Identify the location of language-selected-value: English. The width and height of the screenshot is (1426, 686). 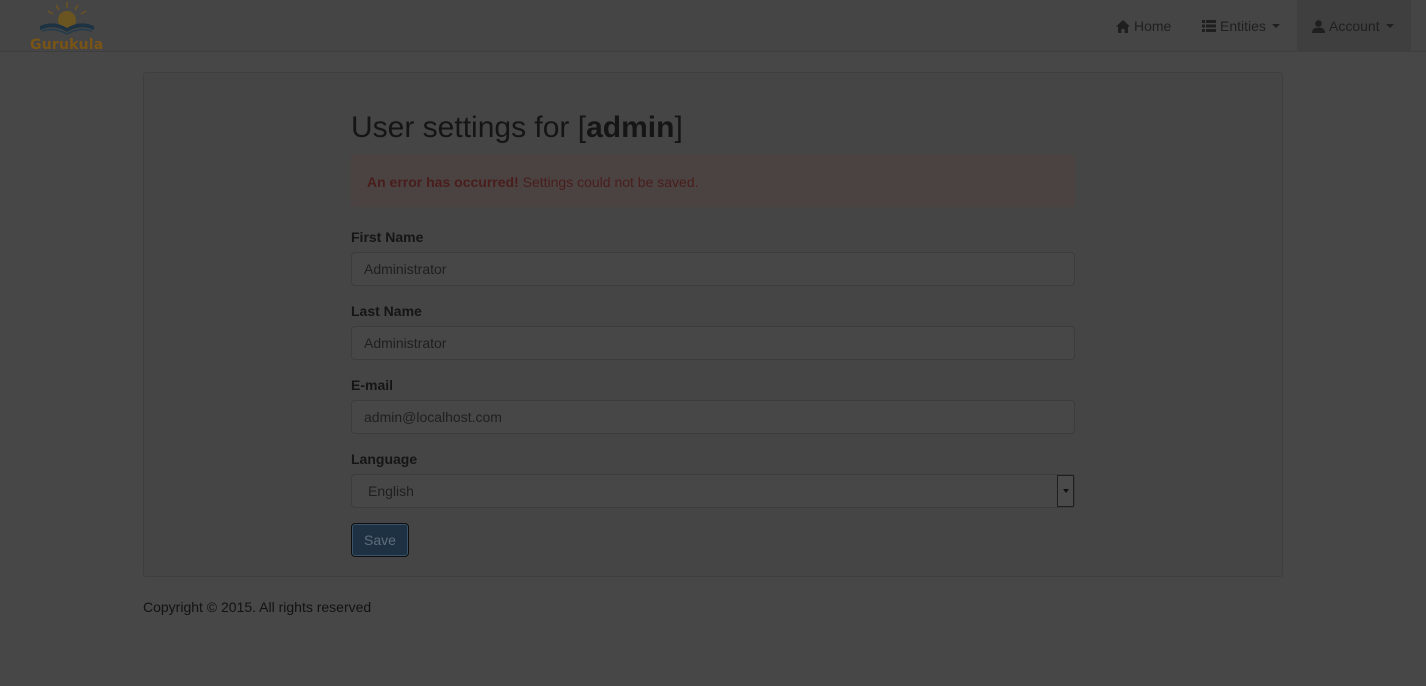
(391, 491).